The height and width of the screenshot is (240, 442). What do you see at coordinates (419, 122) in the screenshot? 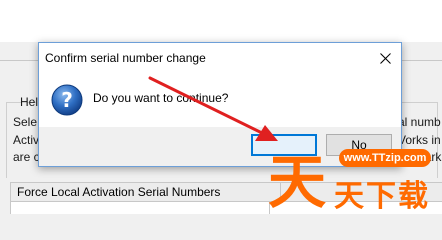
I see `background-text-line: al numb` at bounding box center [419, 122].